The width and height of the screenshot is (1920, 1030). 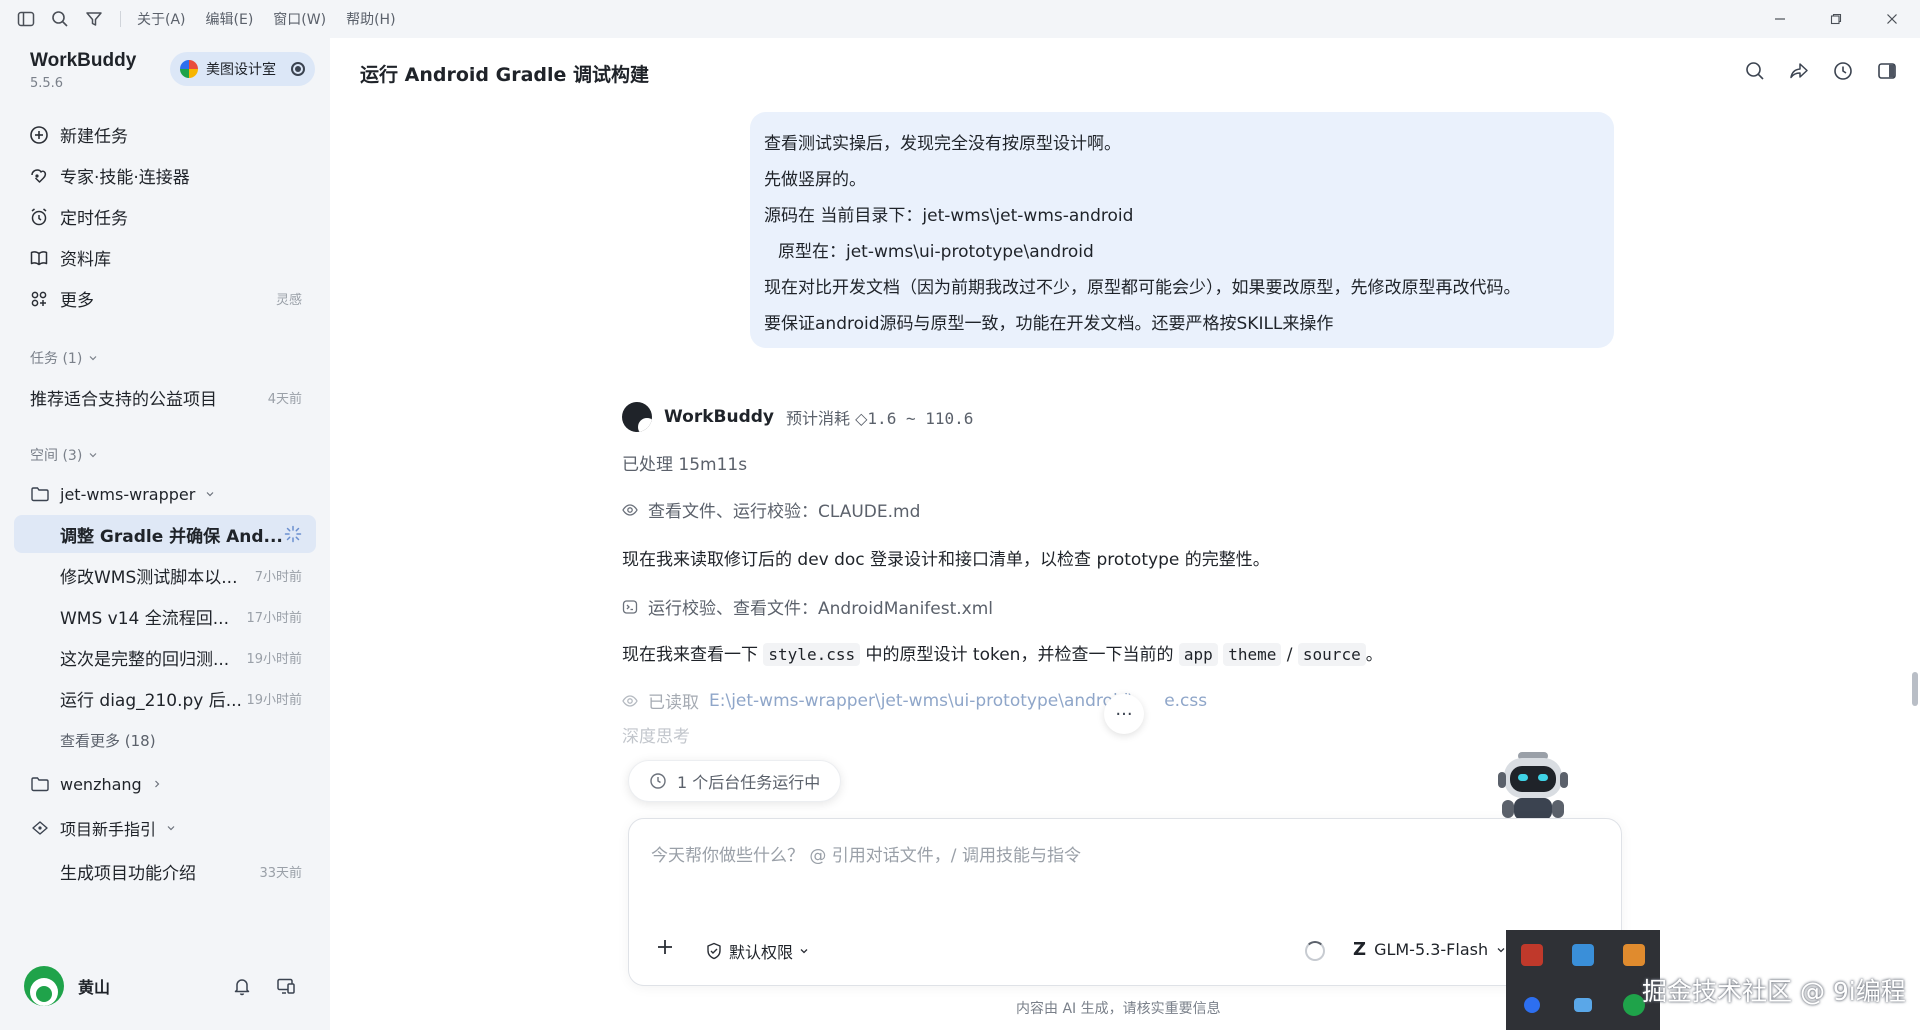 What do you see at coordinates (77, 301) in the screenshot?
I see `nav-label: 更多` at bounding box center [77, 301].